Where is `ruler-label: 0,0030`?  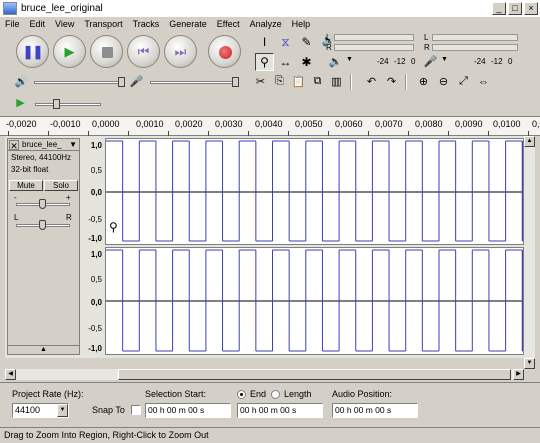
ruler-label: 0,0030 is located at coordinates (229, 124).